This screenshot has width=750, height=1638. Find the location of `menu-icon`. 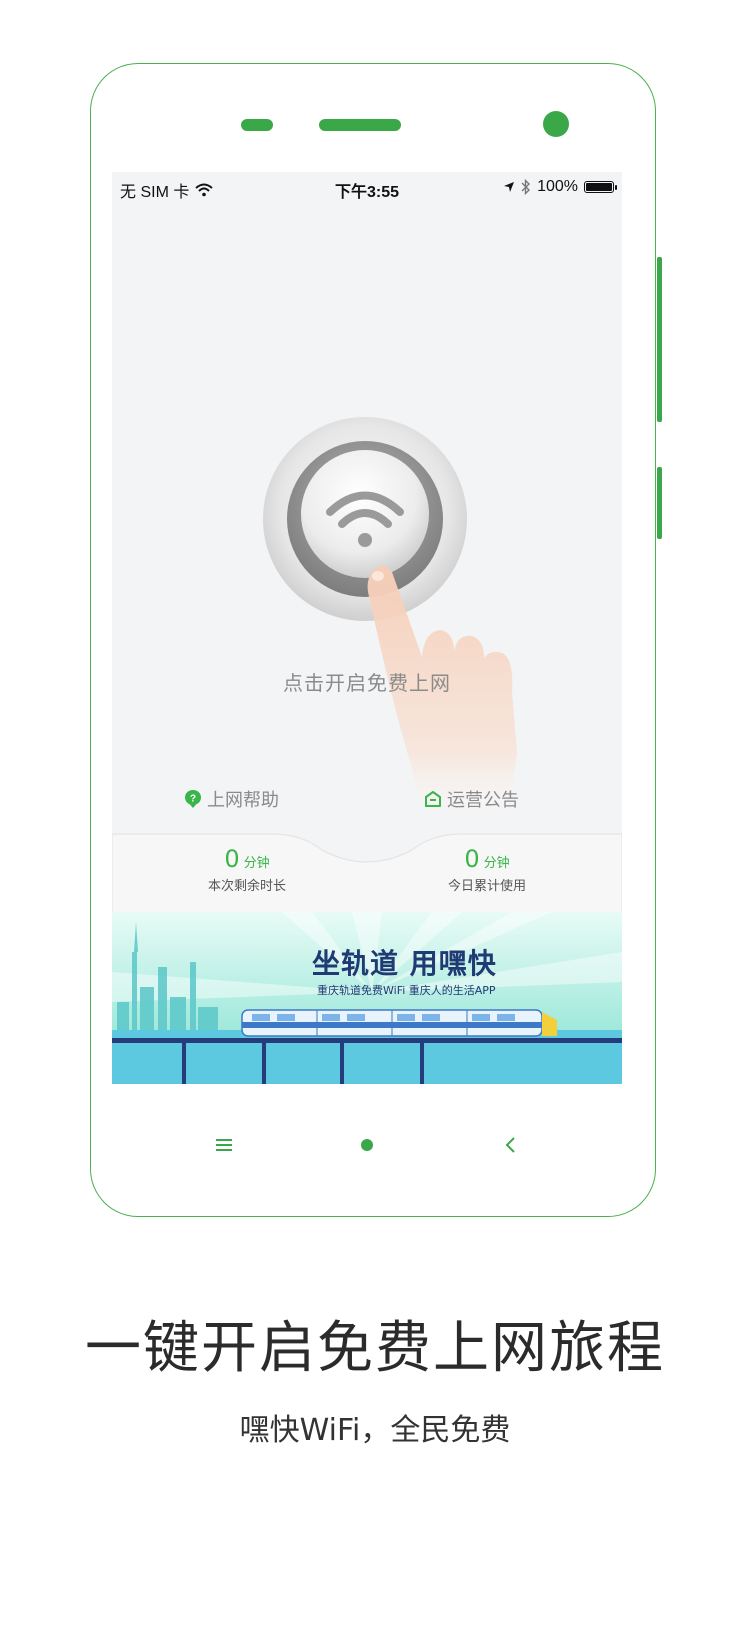

menu-icon is located at coordinates (224, 1145).